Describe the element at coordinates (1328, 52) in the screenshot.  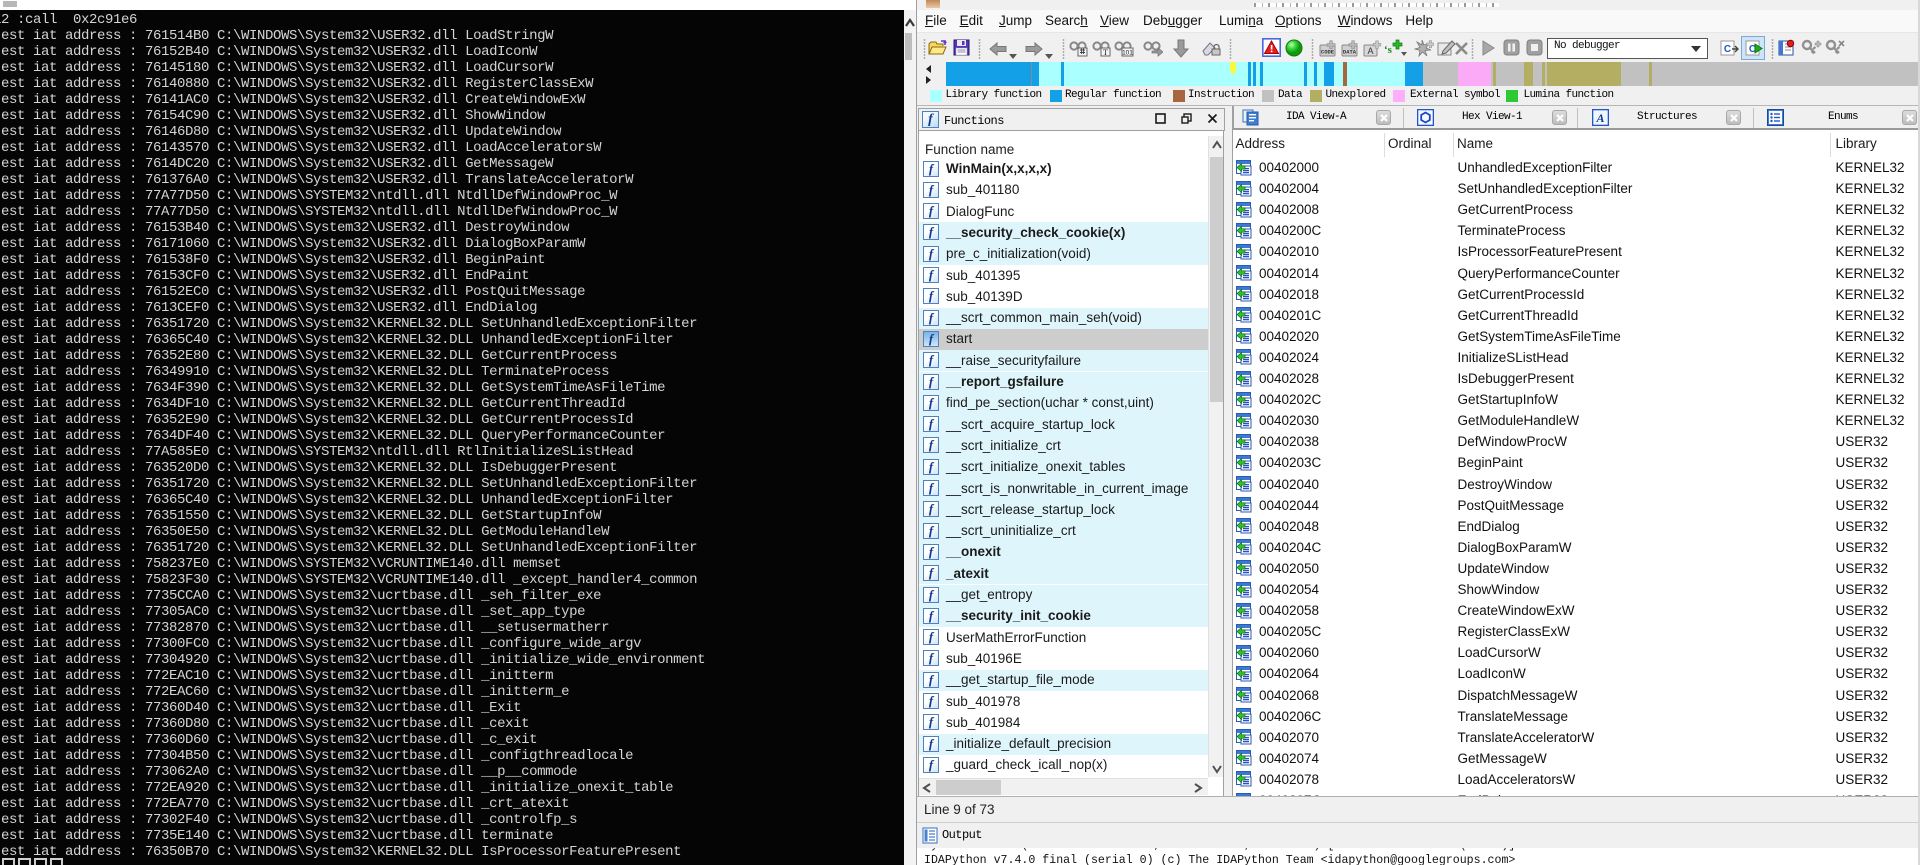
I see `svg-text: CODE` at that location.